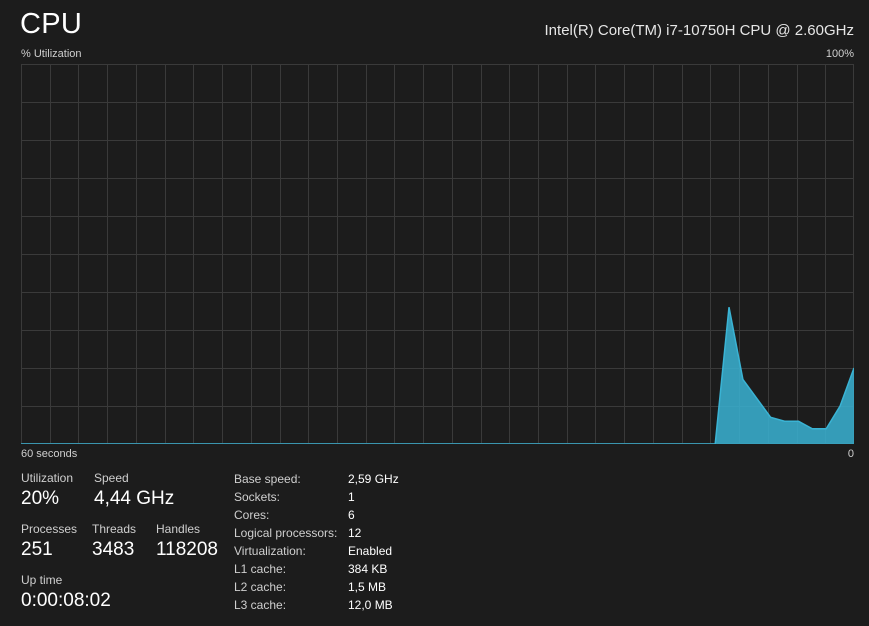 This screenshot has height=626, width=869. I want to click on spec-row: L3 cache: 12,0 MB, so click(316, 605).